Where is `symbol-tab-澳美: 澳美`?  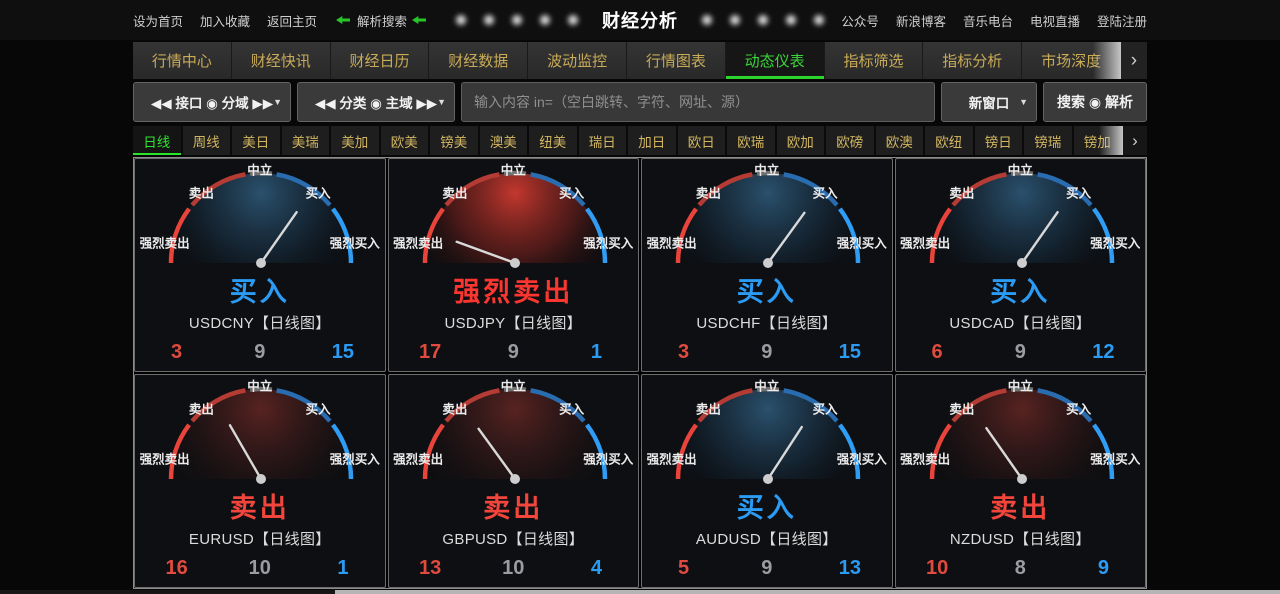 symbol-tab-澳美: 澳美 is located at coordinates (504, 140).